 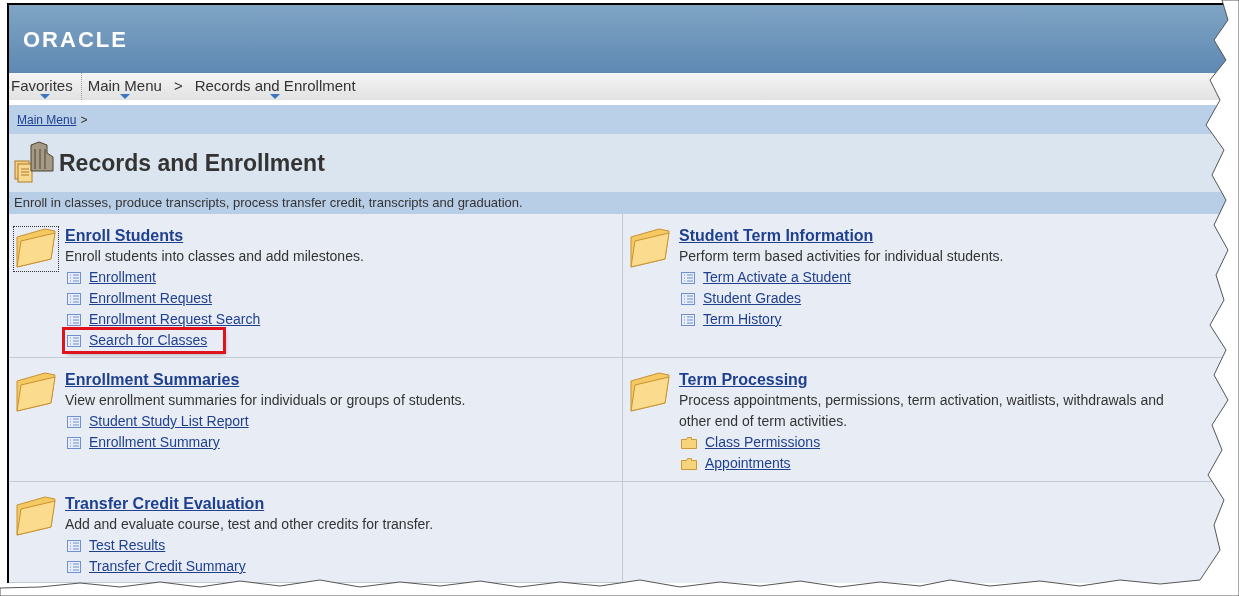 What do you see at coordinates (148, 340) in the screenshot?
I see `menu-link: Search for Classes` at bounding box center [148, 340].